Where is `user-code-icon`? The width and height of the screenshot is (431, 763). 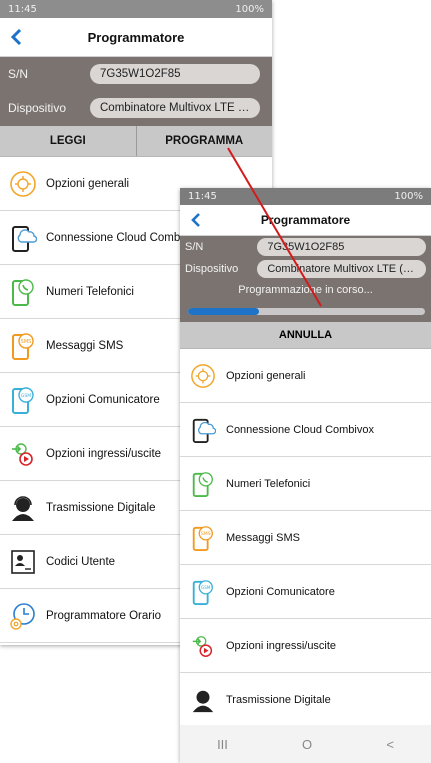
user-code-icon is located at coordinates (23, 562).